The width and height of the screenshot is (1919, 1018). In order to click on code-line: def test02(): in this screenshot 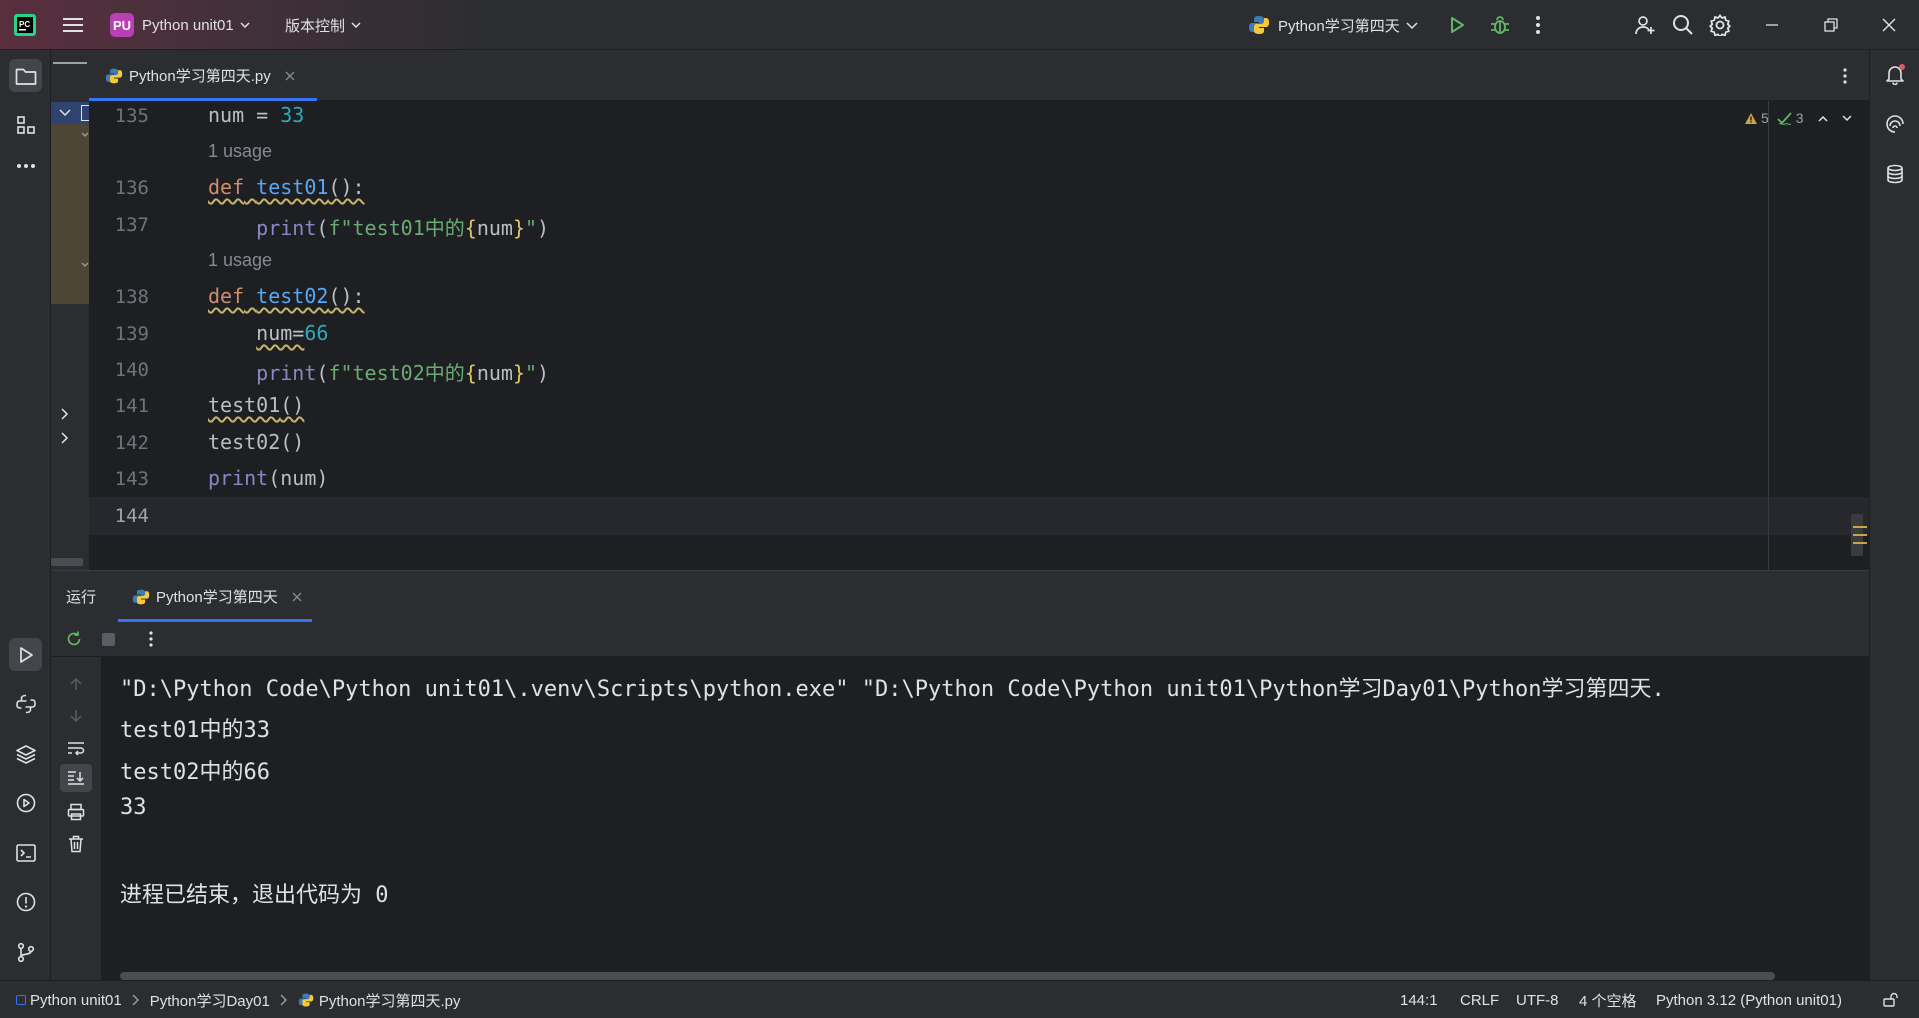, I will do `click(286, 296)`.